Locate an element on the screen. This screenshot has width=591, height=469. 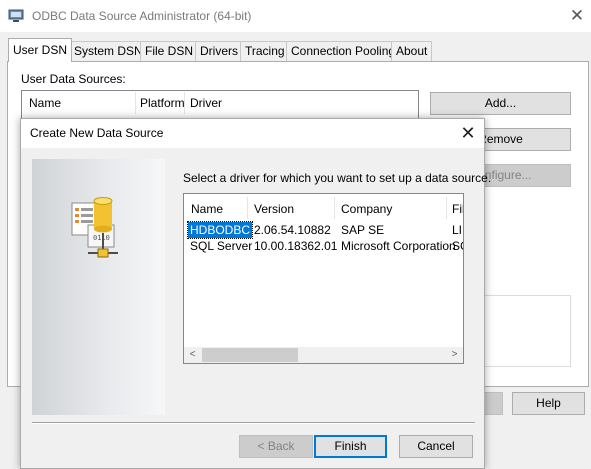
scrollbar-thumb is located at coordinates (250, 355).